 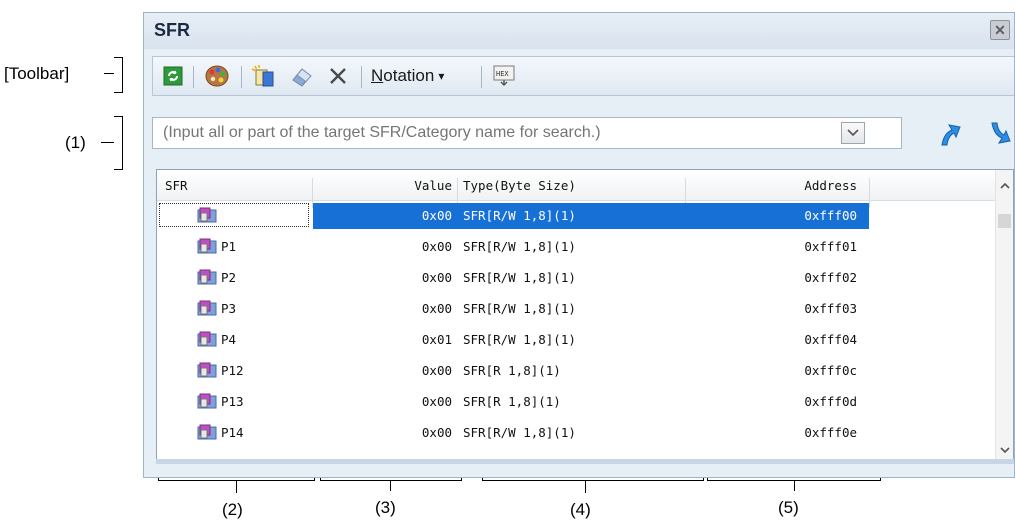 I want to click on scroll-down-button, so click(x=1004, y=451).